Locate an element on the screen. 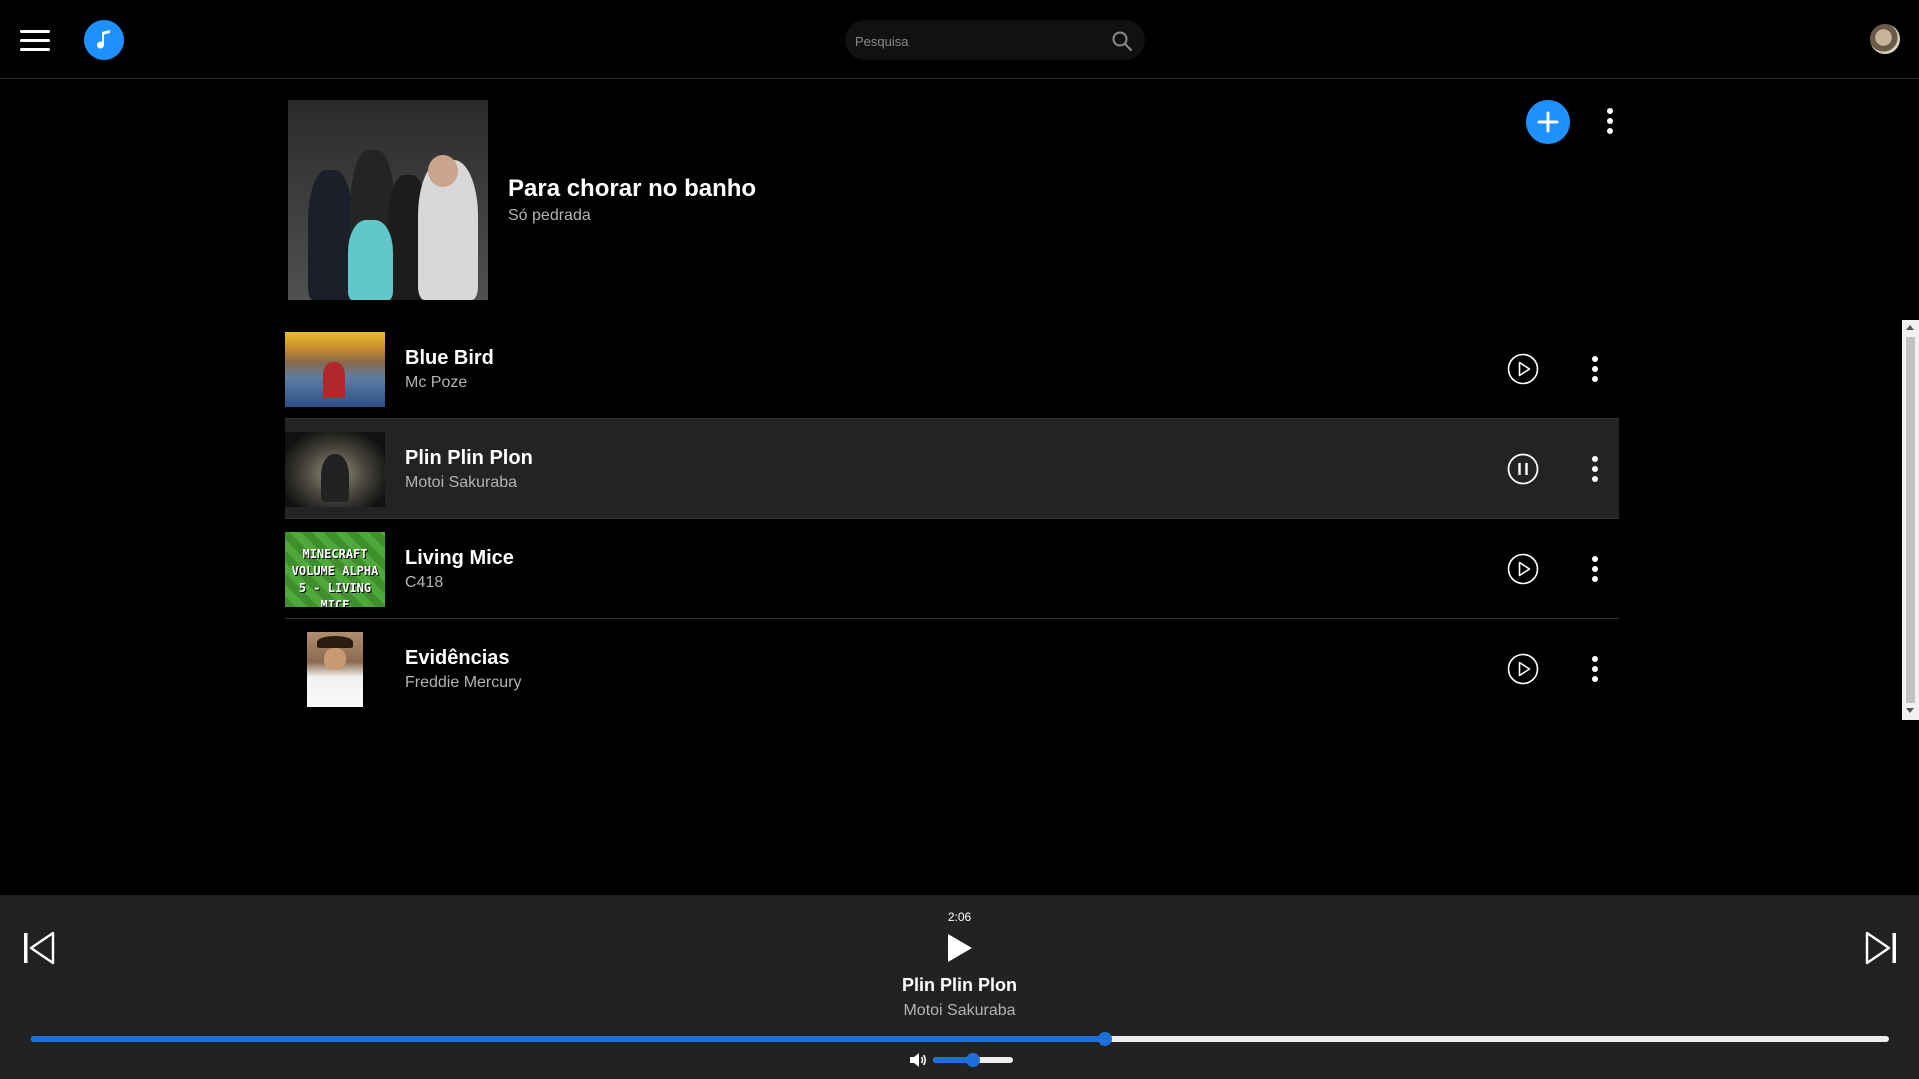  track-title: Living Mice is located at coordinates (459, 558).